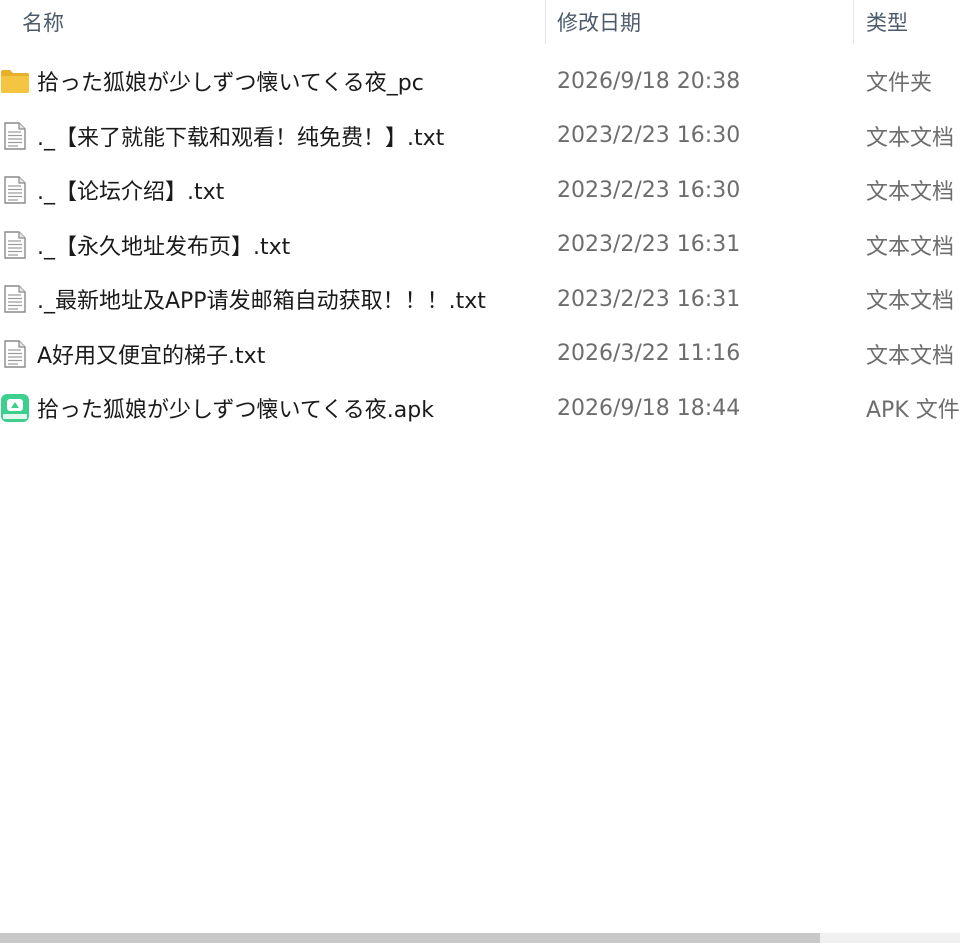 The width and height of the screenshot is (960, 947). Describe the element at coordinates (282, 22) in the screenshot. I see `column-header-name: 名称` at that location.